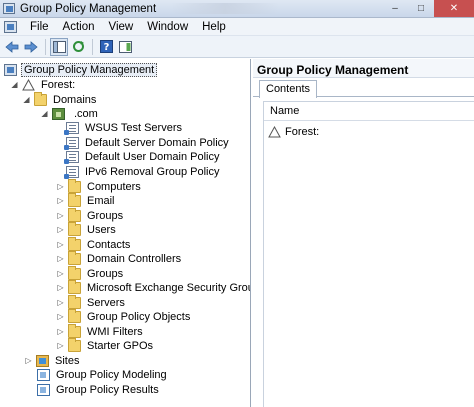  I want to click on tree-item-sites: ▷ Sites, so click(52, 360).